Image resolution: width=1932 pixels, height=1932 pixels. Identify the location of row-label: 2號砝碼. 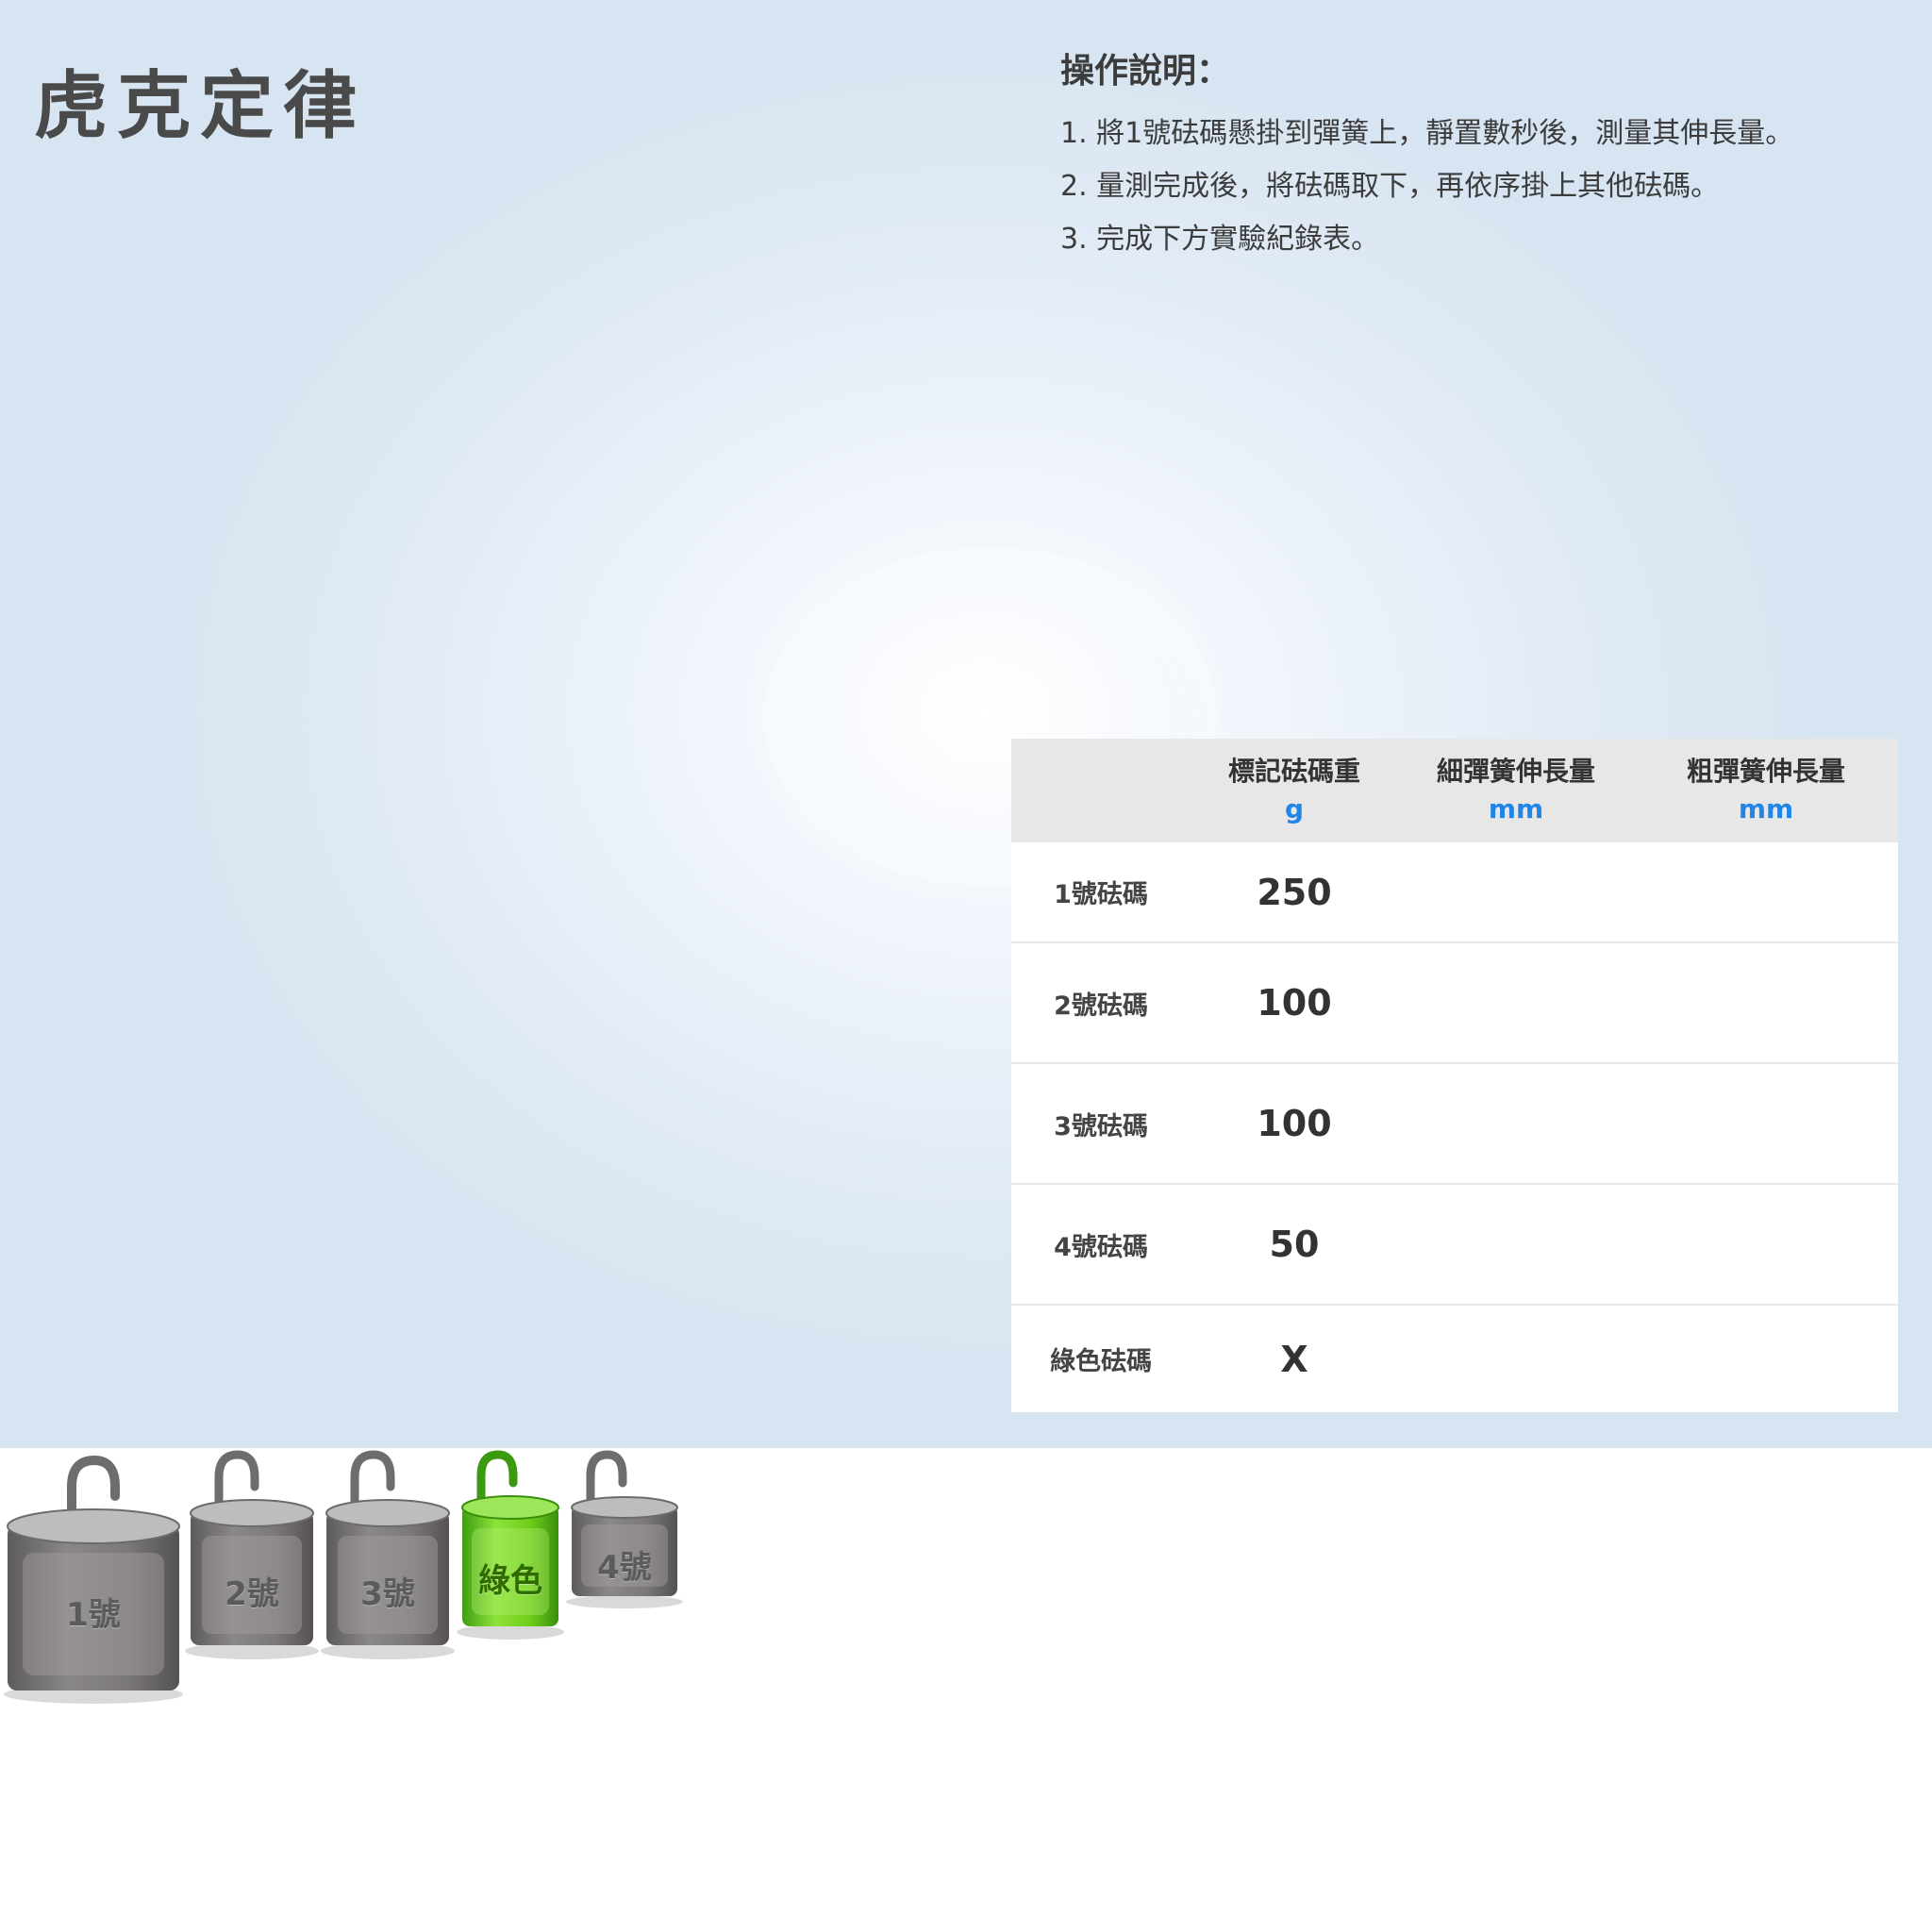
(1101, 1006).